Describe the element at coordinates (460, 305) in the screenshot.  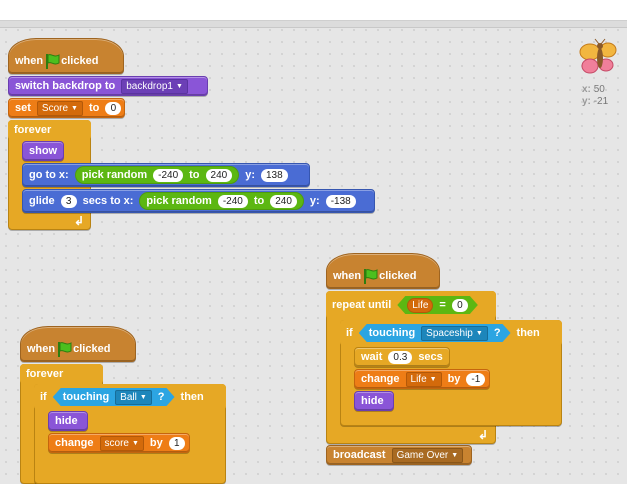
I see `compare-value-input: 0` at that location.